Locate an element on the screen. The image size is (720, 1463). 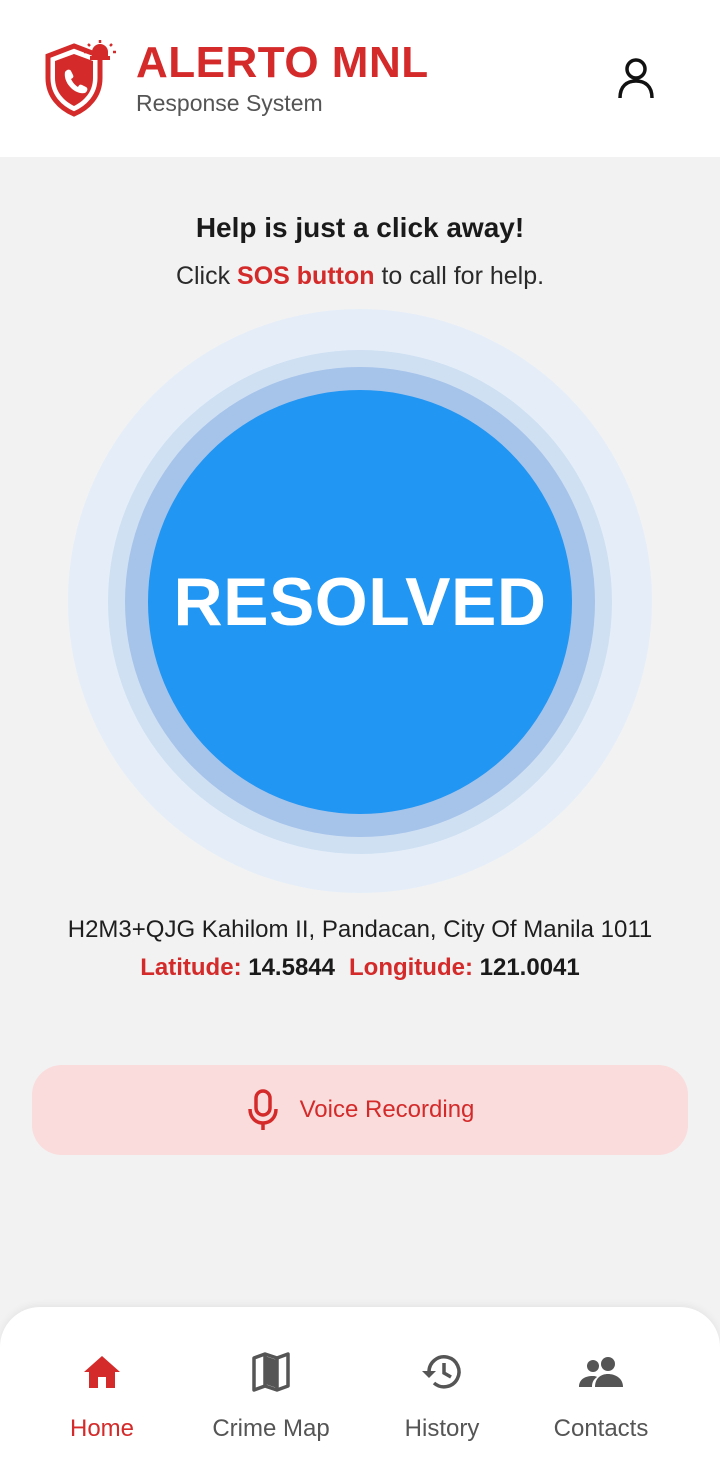
help-subtitle: Click SOS button to call for help. is located at coordinates (360, 276).